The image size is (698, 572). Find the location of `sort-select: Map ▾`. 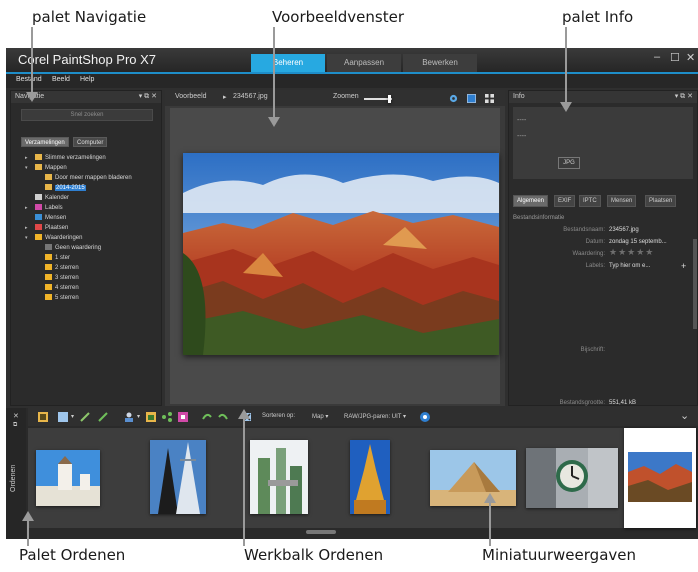

sort-select: Map ▾ is located at coordinates (320, 416).